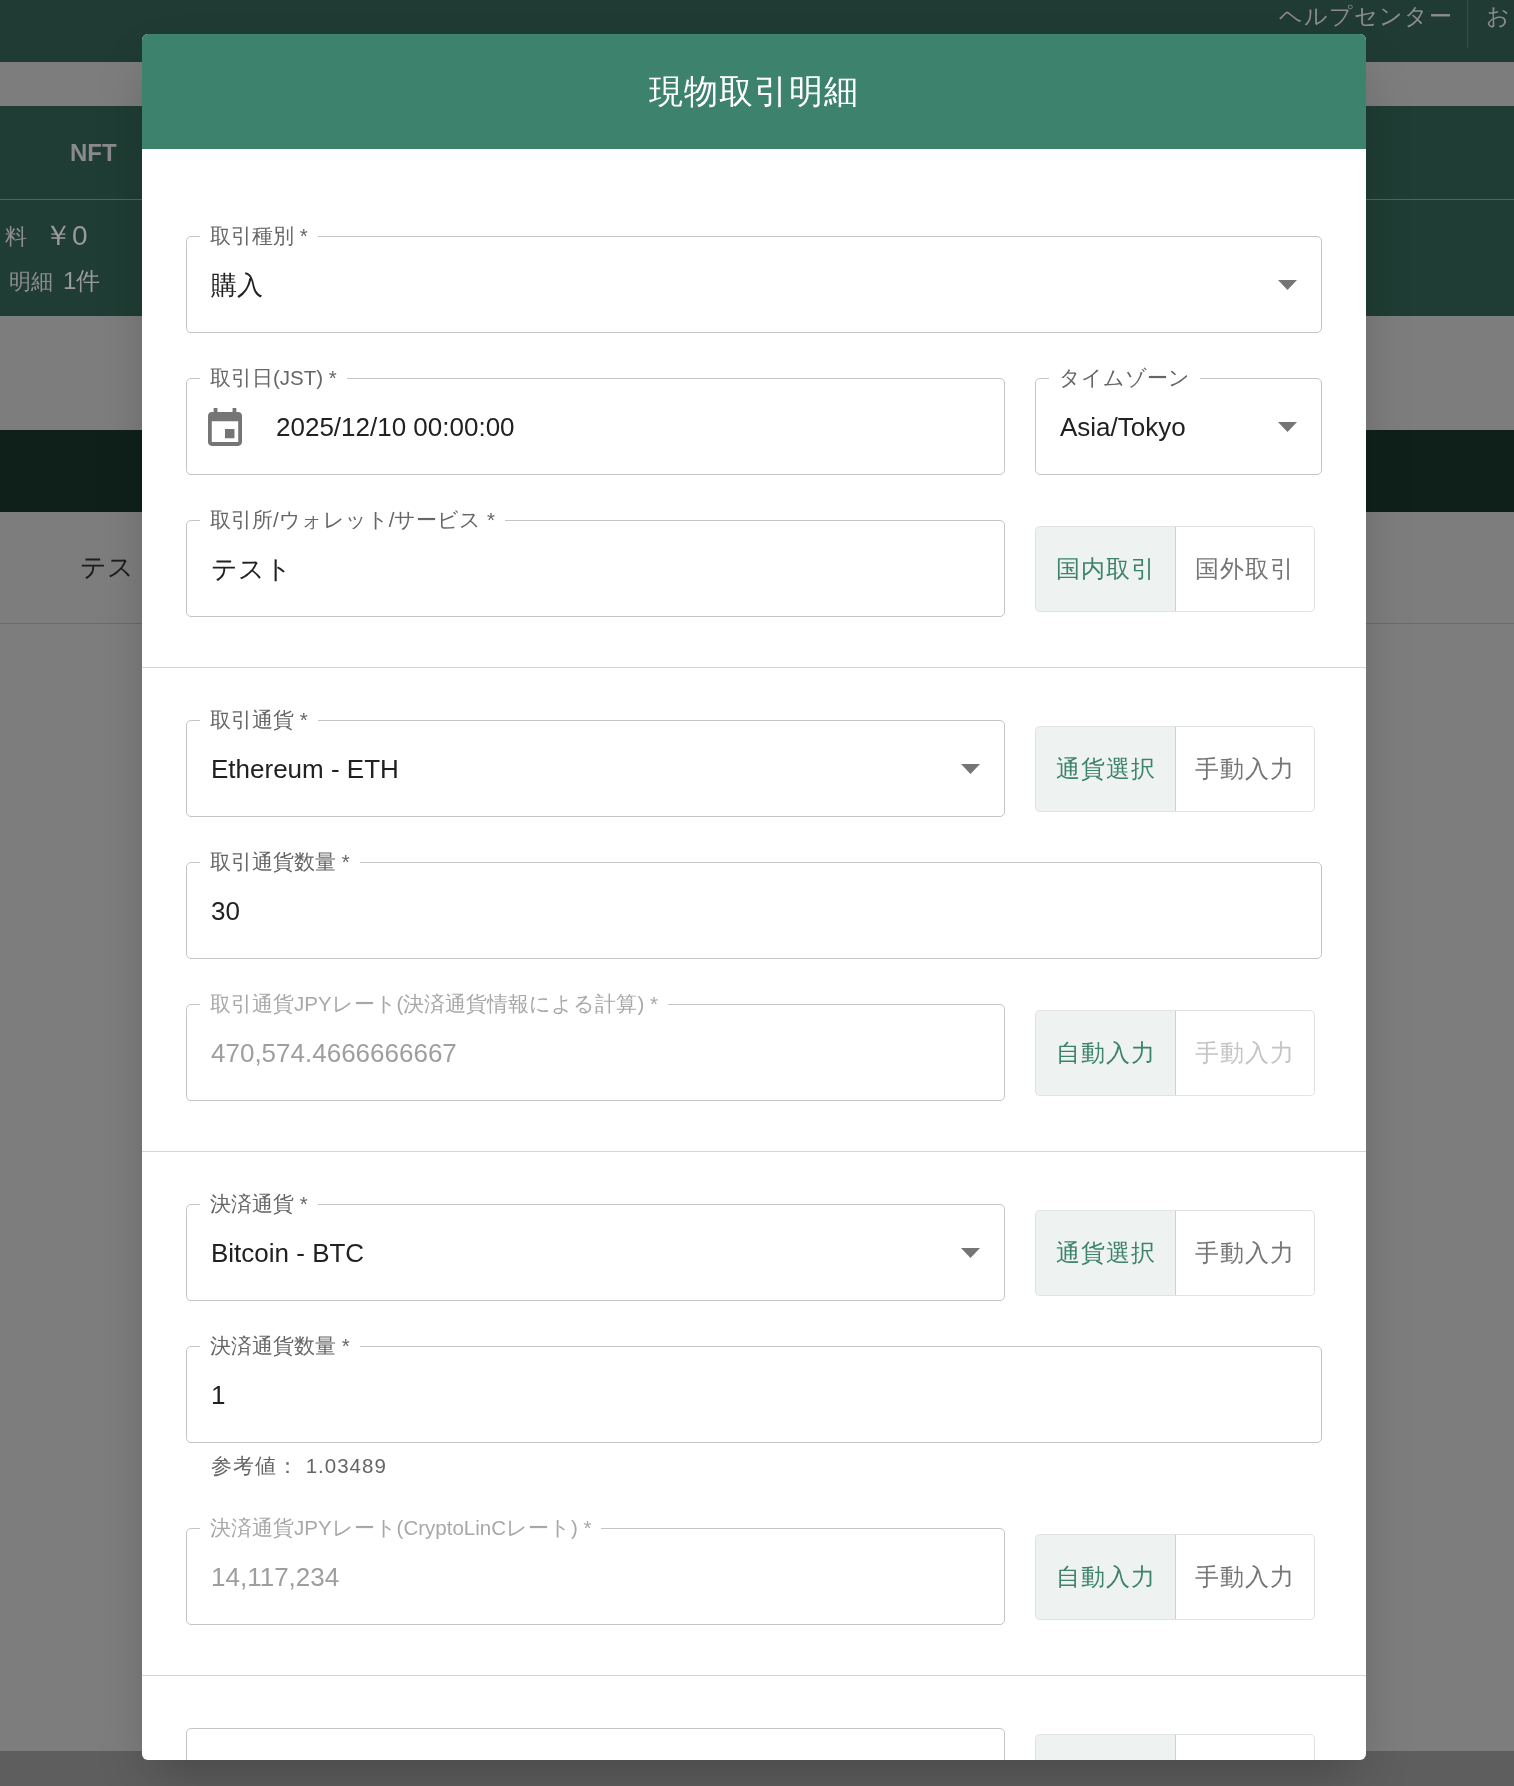 This screenshot has width=1514, height=1786. What do you see at coordinates (401, 1528) in the screenshot?
I see `field-label: 決済通貨JPYレート(CryptoLinCレート) *` at bounding box center [401, 1528].